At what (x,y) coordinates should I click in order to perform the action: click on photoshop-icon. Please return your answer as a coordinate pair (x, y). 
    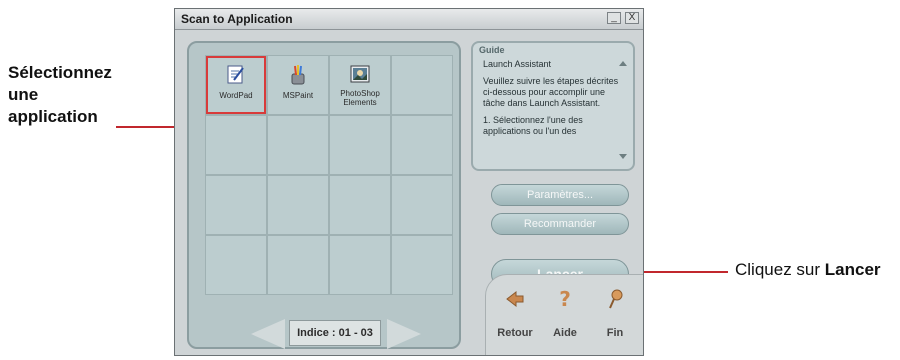
    Looking at the image, I should click on (360, 74).